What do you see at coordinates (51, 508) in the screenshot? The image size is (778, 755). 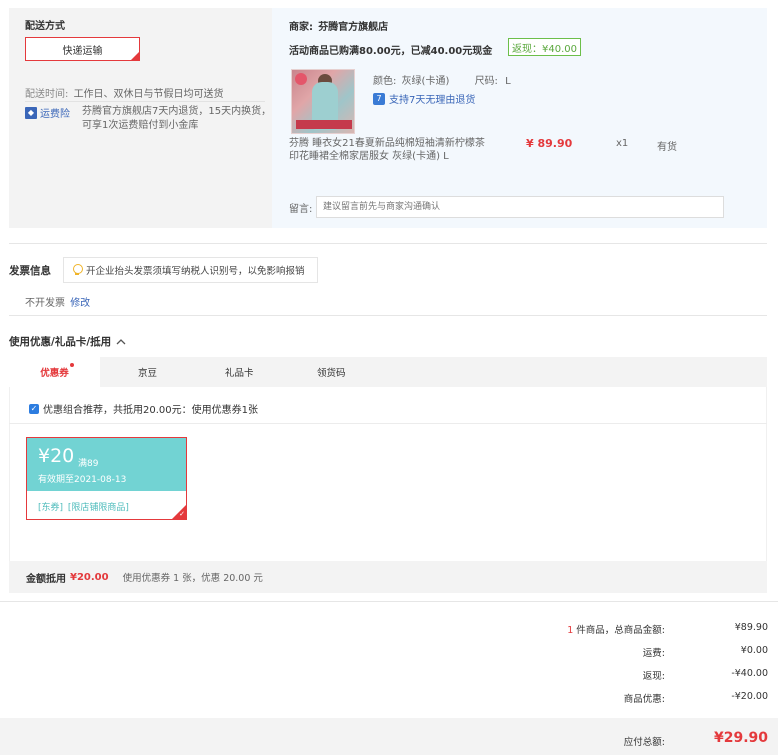 I see `coupon-tag-jd: [东券]` at bounding box center [51, 508].